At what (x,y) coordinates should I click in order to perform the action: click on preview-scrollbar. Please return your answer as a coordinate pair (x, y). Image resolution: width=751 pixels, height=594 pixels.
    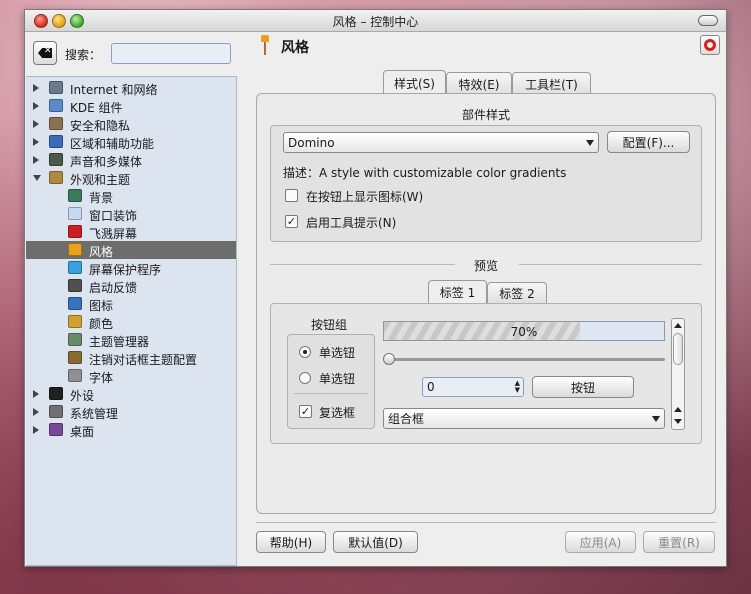
    Looking at the image, I should click on (678, 374).